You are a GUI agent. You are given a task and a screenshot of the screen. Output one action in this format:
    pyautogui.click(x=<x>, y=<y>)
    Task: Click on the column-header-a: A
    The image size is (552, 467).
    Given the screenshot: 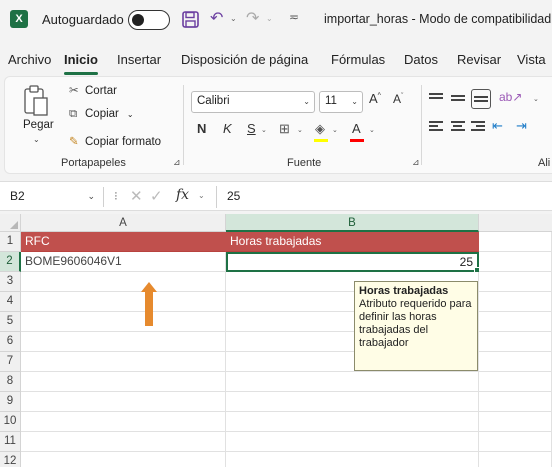 What is the action you would take?
    pyautogui.click(x=123, y=223)
    